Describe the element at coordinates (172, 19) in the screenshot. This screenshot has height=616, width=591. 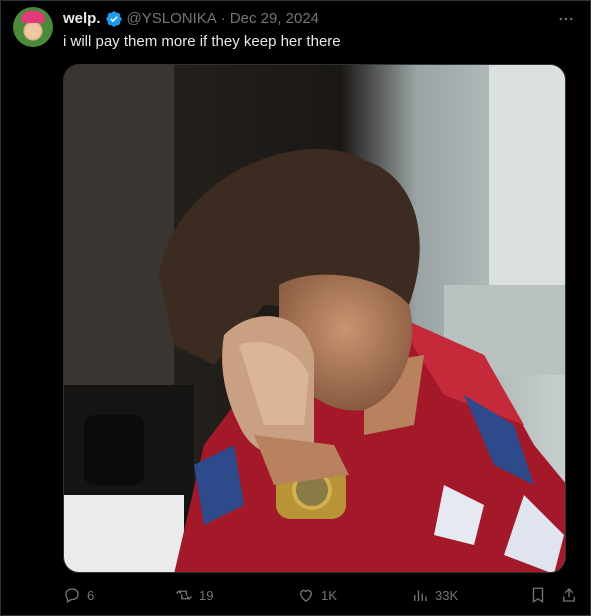
I see `author-handle: @YSLONIKA` at that location.